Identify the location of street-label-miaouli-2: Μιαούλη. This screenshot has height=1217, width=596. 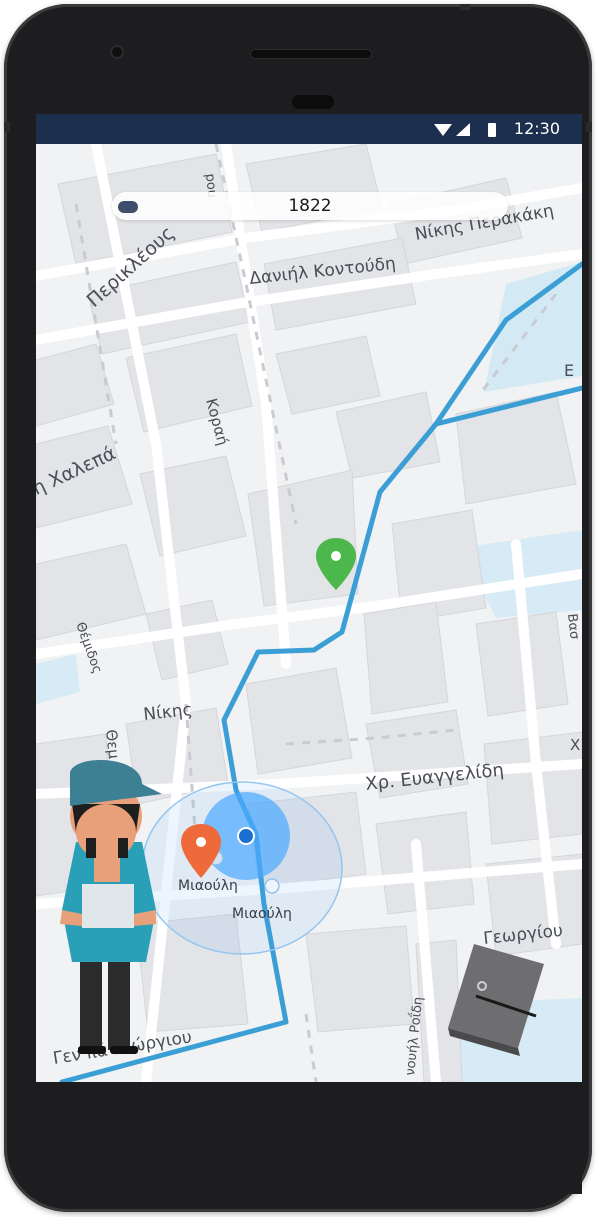
(262, 914).